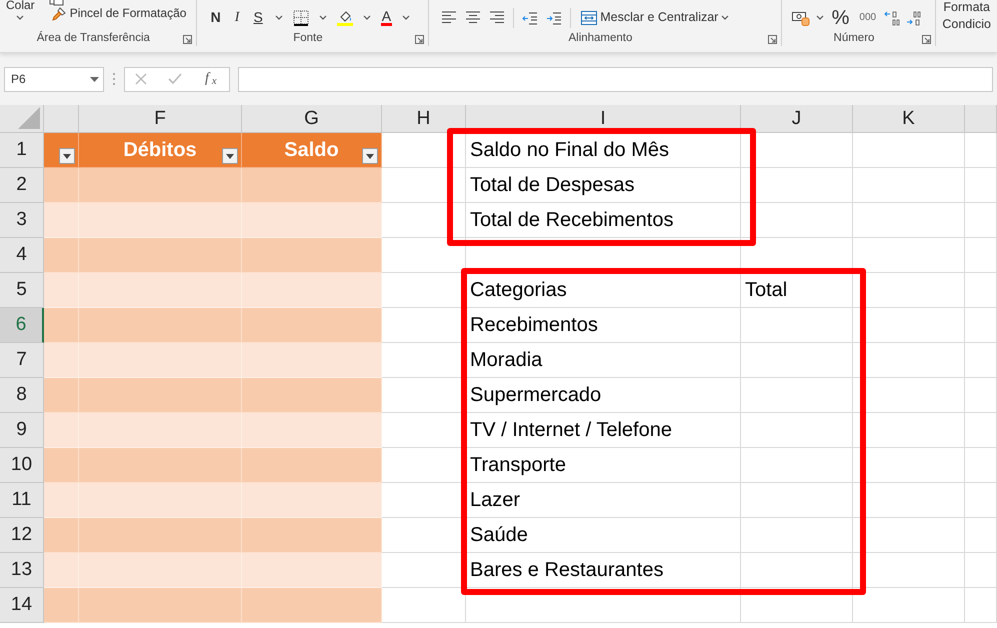 This screenshot has height=628, width=997. Describe the element at coordinates (258, 18) in the screenshot. I see `underline-button: S` at that location.